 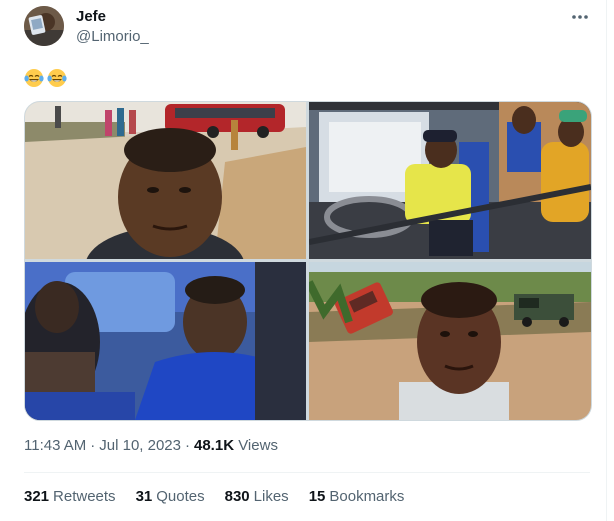 I want to click on bookmarks-label: Bookmarks, so click(x=367, y=496).